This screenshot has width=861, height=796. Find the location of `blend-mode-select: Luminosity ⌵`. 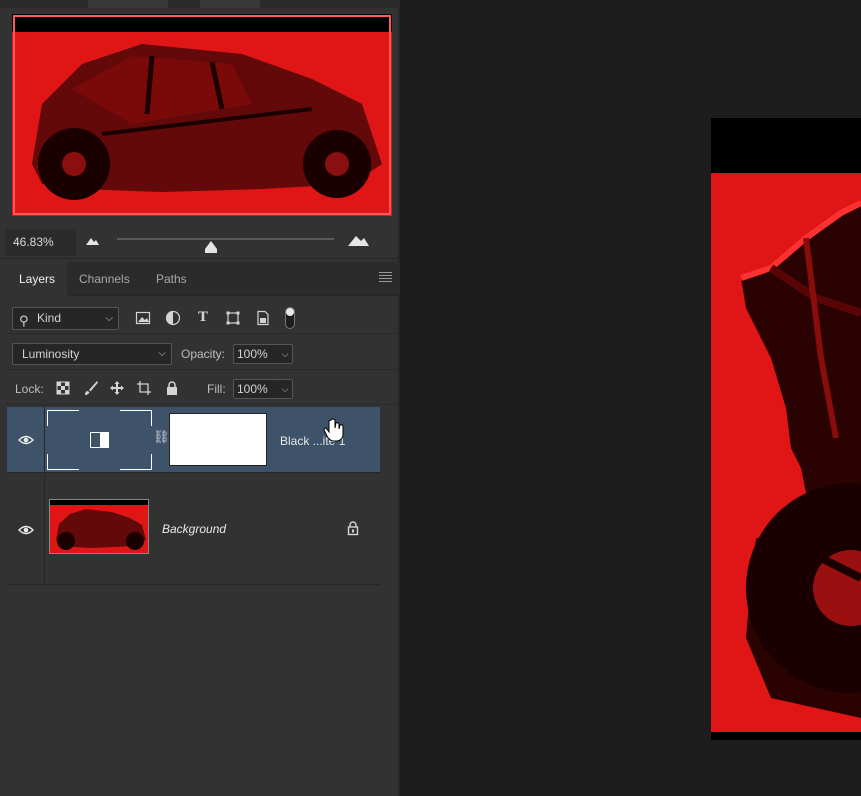

blend-mode-select: Luminosity ⌵ is located at coordinates (92, 354).